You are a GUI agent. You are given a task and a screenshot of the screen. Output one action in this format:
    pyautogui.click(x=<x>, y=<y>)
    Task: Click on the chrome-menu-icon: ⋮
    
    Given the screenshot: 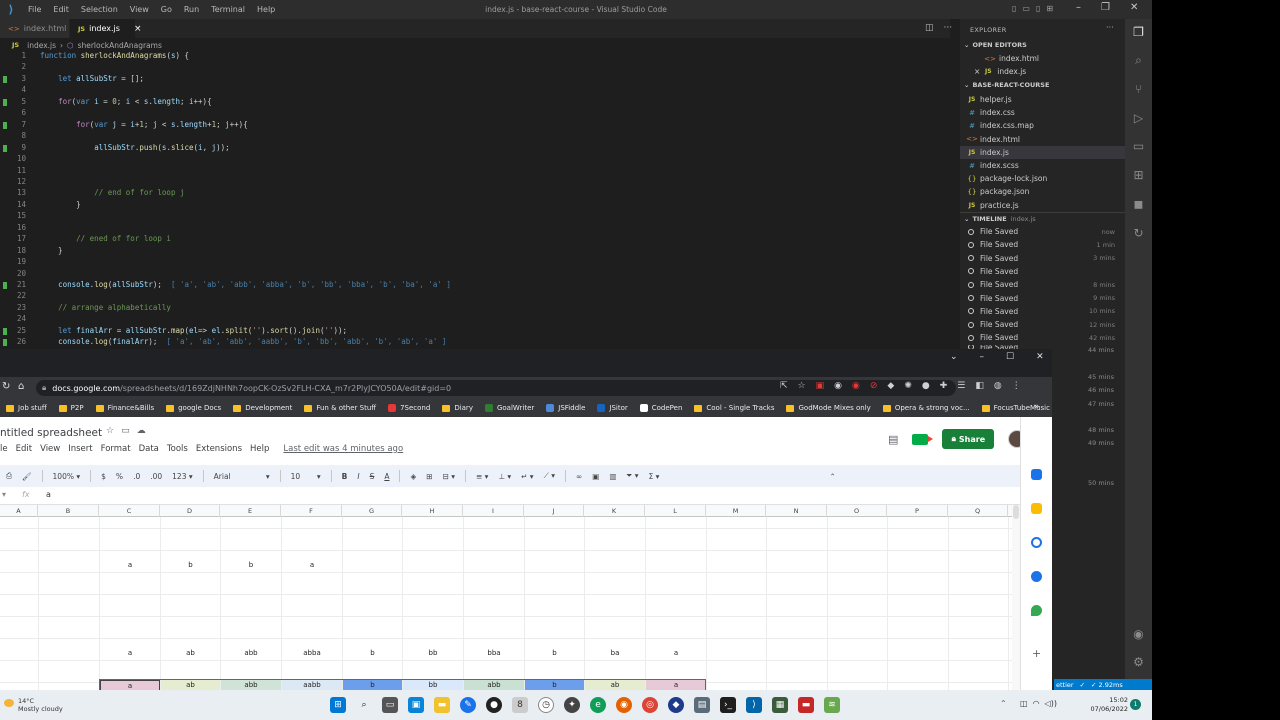 What is the action you would take?
    pyautogui.click(x=1016, y=386)
    